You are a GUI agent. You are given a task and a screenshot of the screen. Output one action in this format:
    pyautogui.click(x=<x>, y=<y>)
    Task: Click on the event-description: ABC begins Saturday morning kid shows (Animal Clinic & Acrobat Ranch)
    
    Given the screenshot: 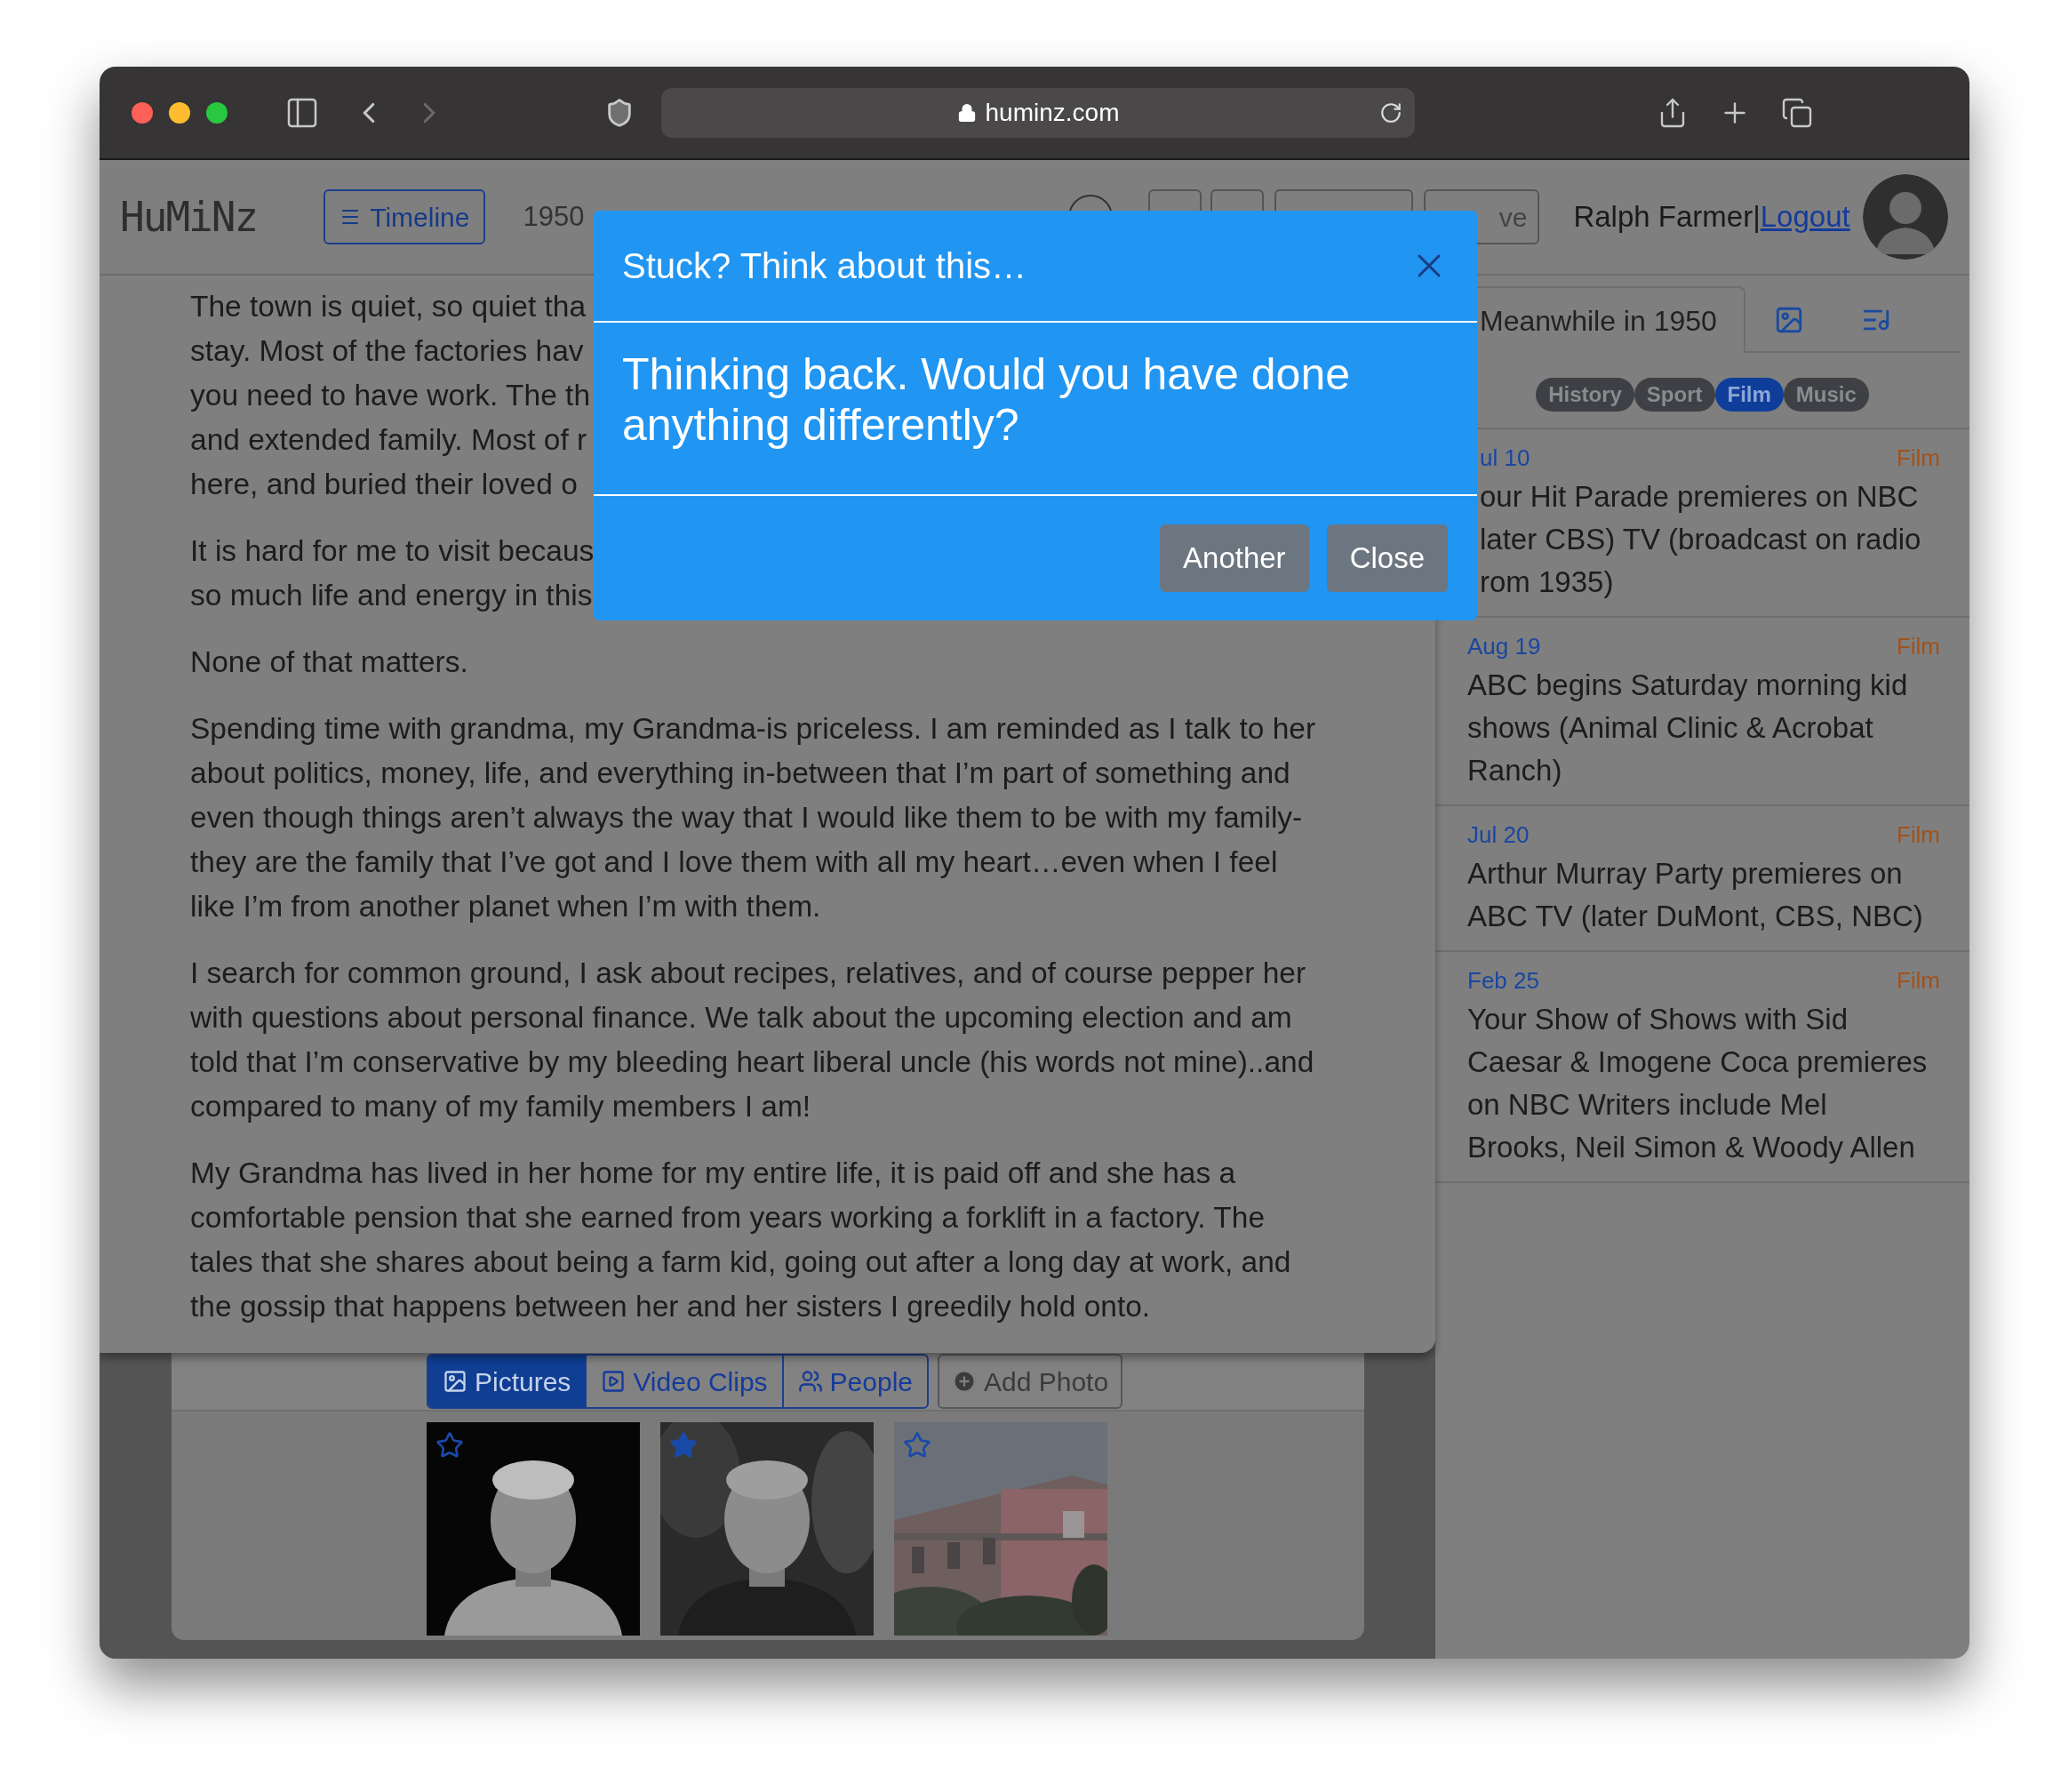 What is the action you would take?
    pyautogui.click(x=1688, y=728)
    